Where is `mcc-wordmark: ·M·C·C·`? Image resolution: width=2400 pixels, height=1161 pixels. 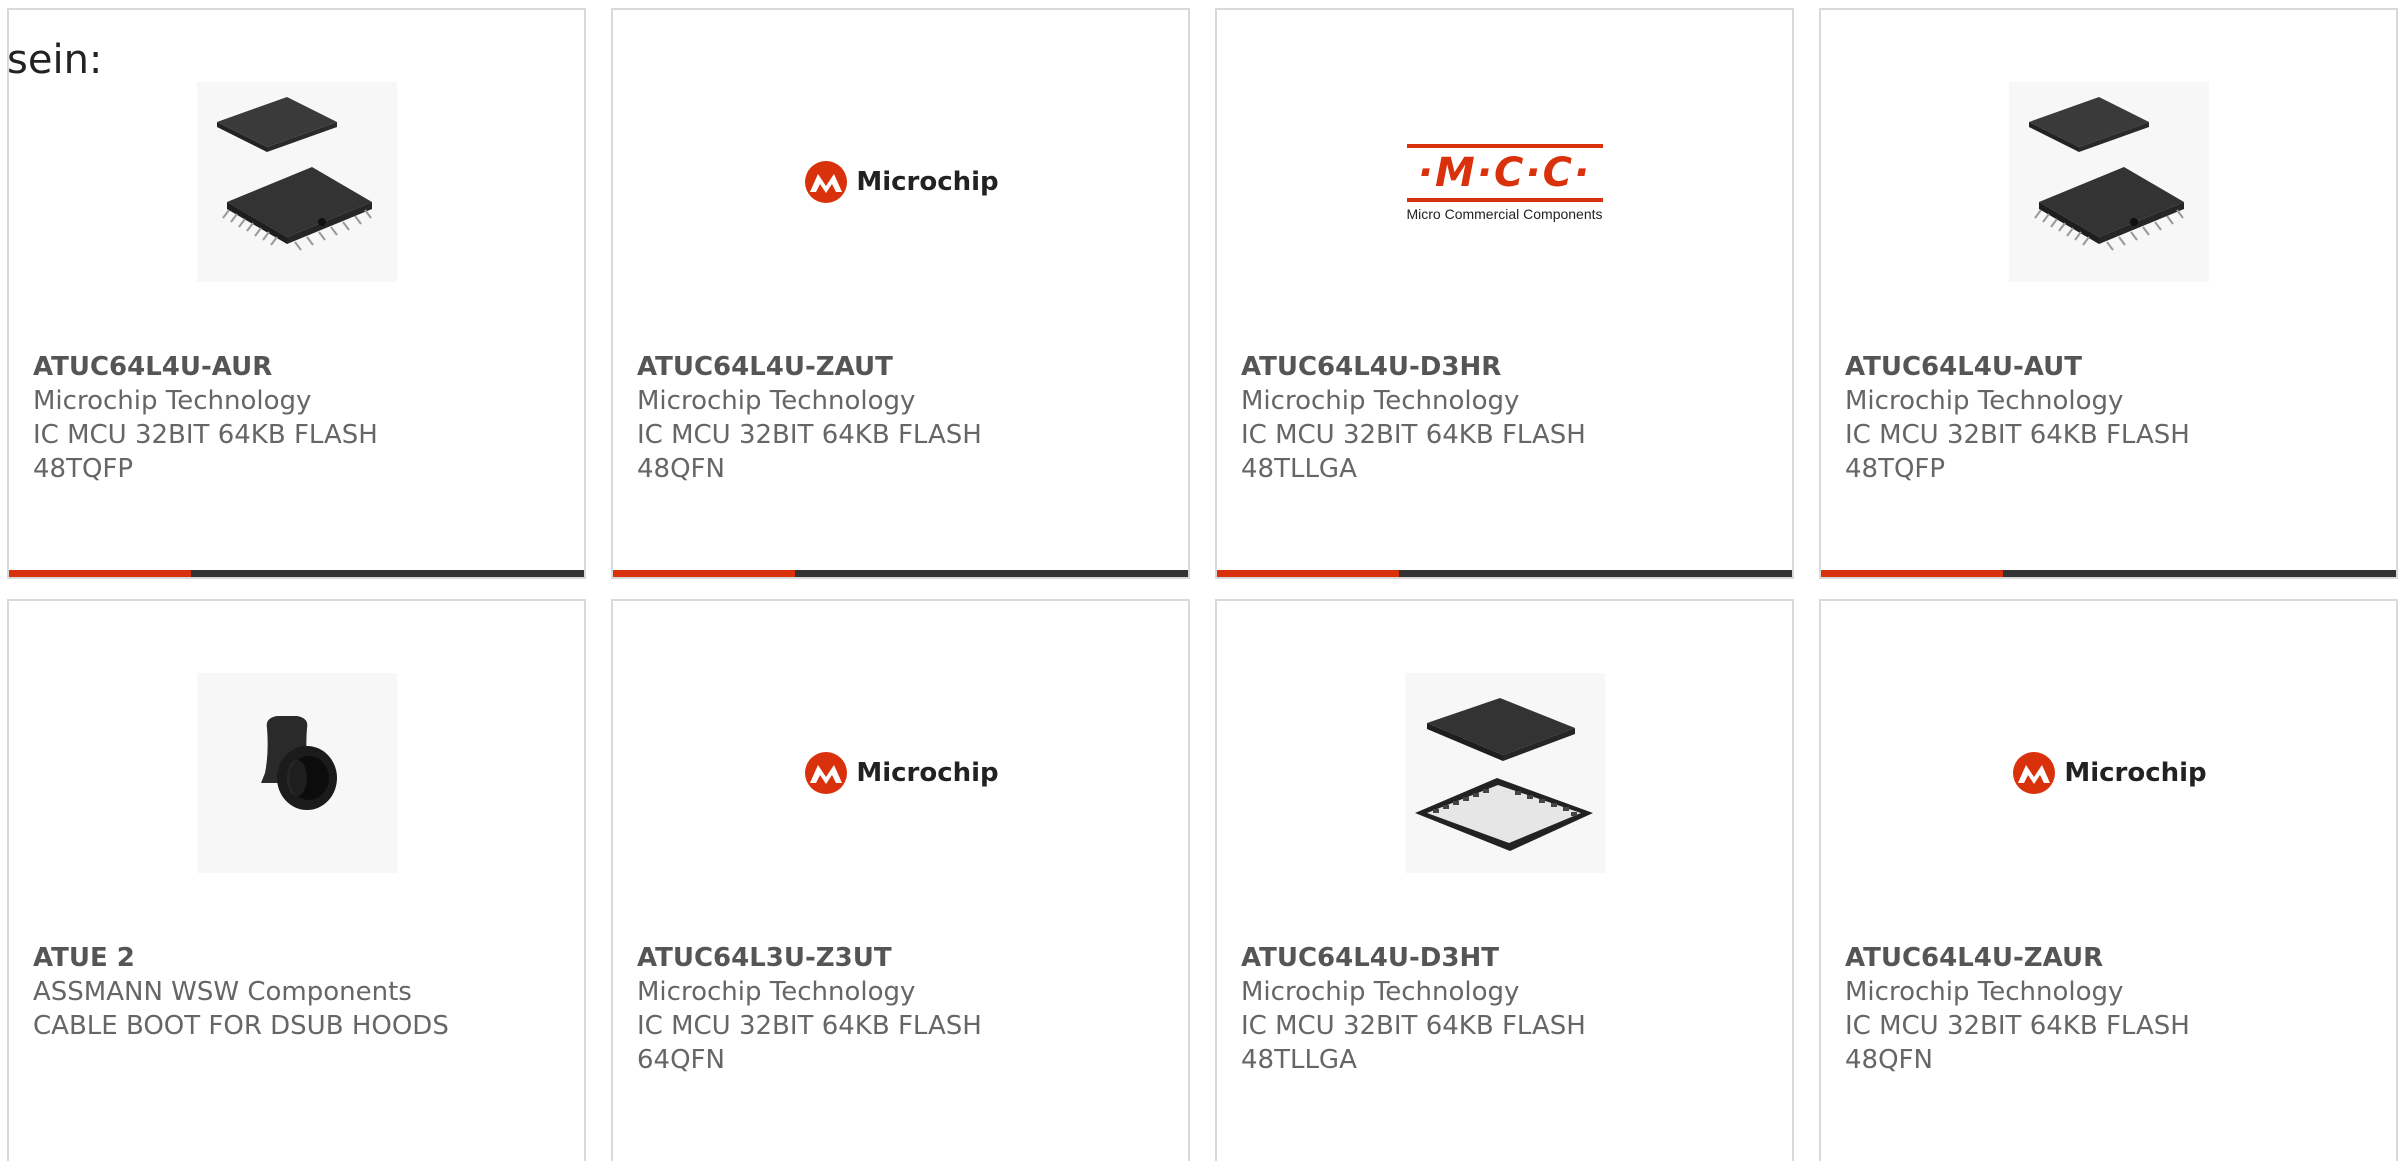 mcc-wordmark: ·M·C·C· is located at coordinates (1504, 173).